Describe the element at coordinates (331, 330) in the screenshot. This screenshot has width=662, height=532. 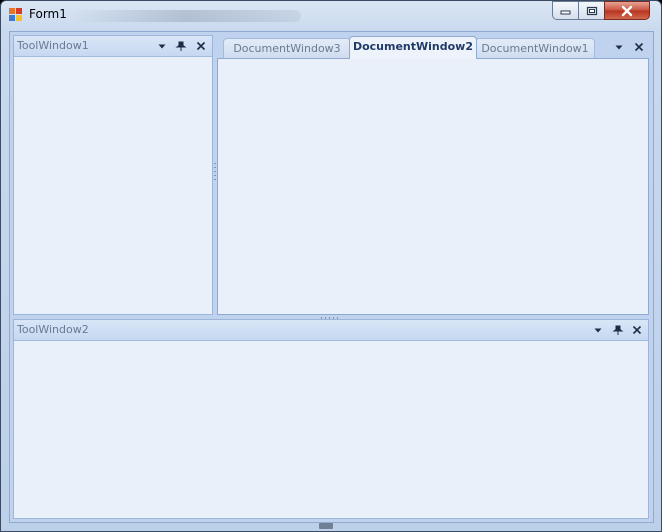
I see `tool-window-2-header: ToolWindow2` at that location.